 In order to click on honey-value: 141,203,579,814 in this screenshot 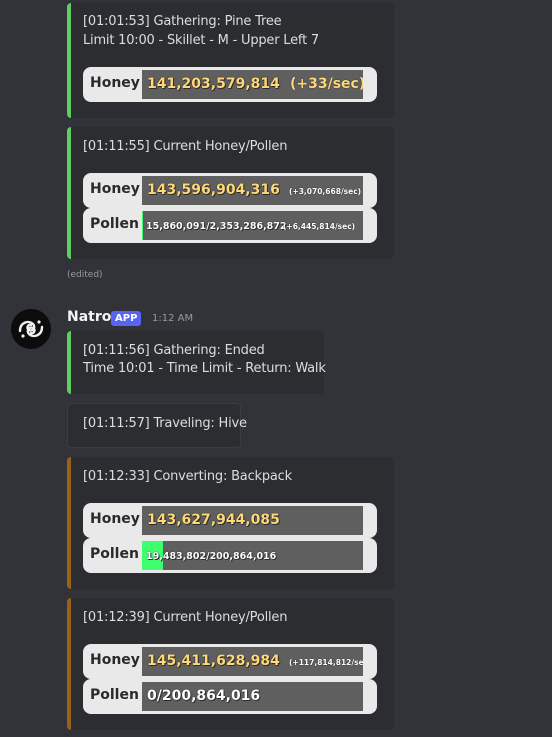, I will do `click(213, 84)`.